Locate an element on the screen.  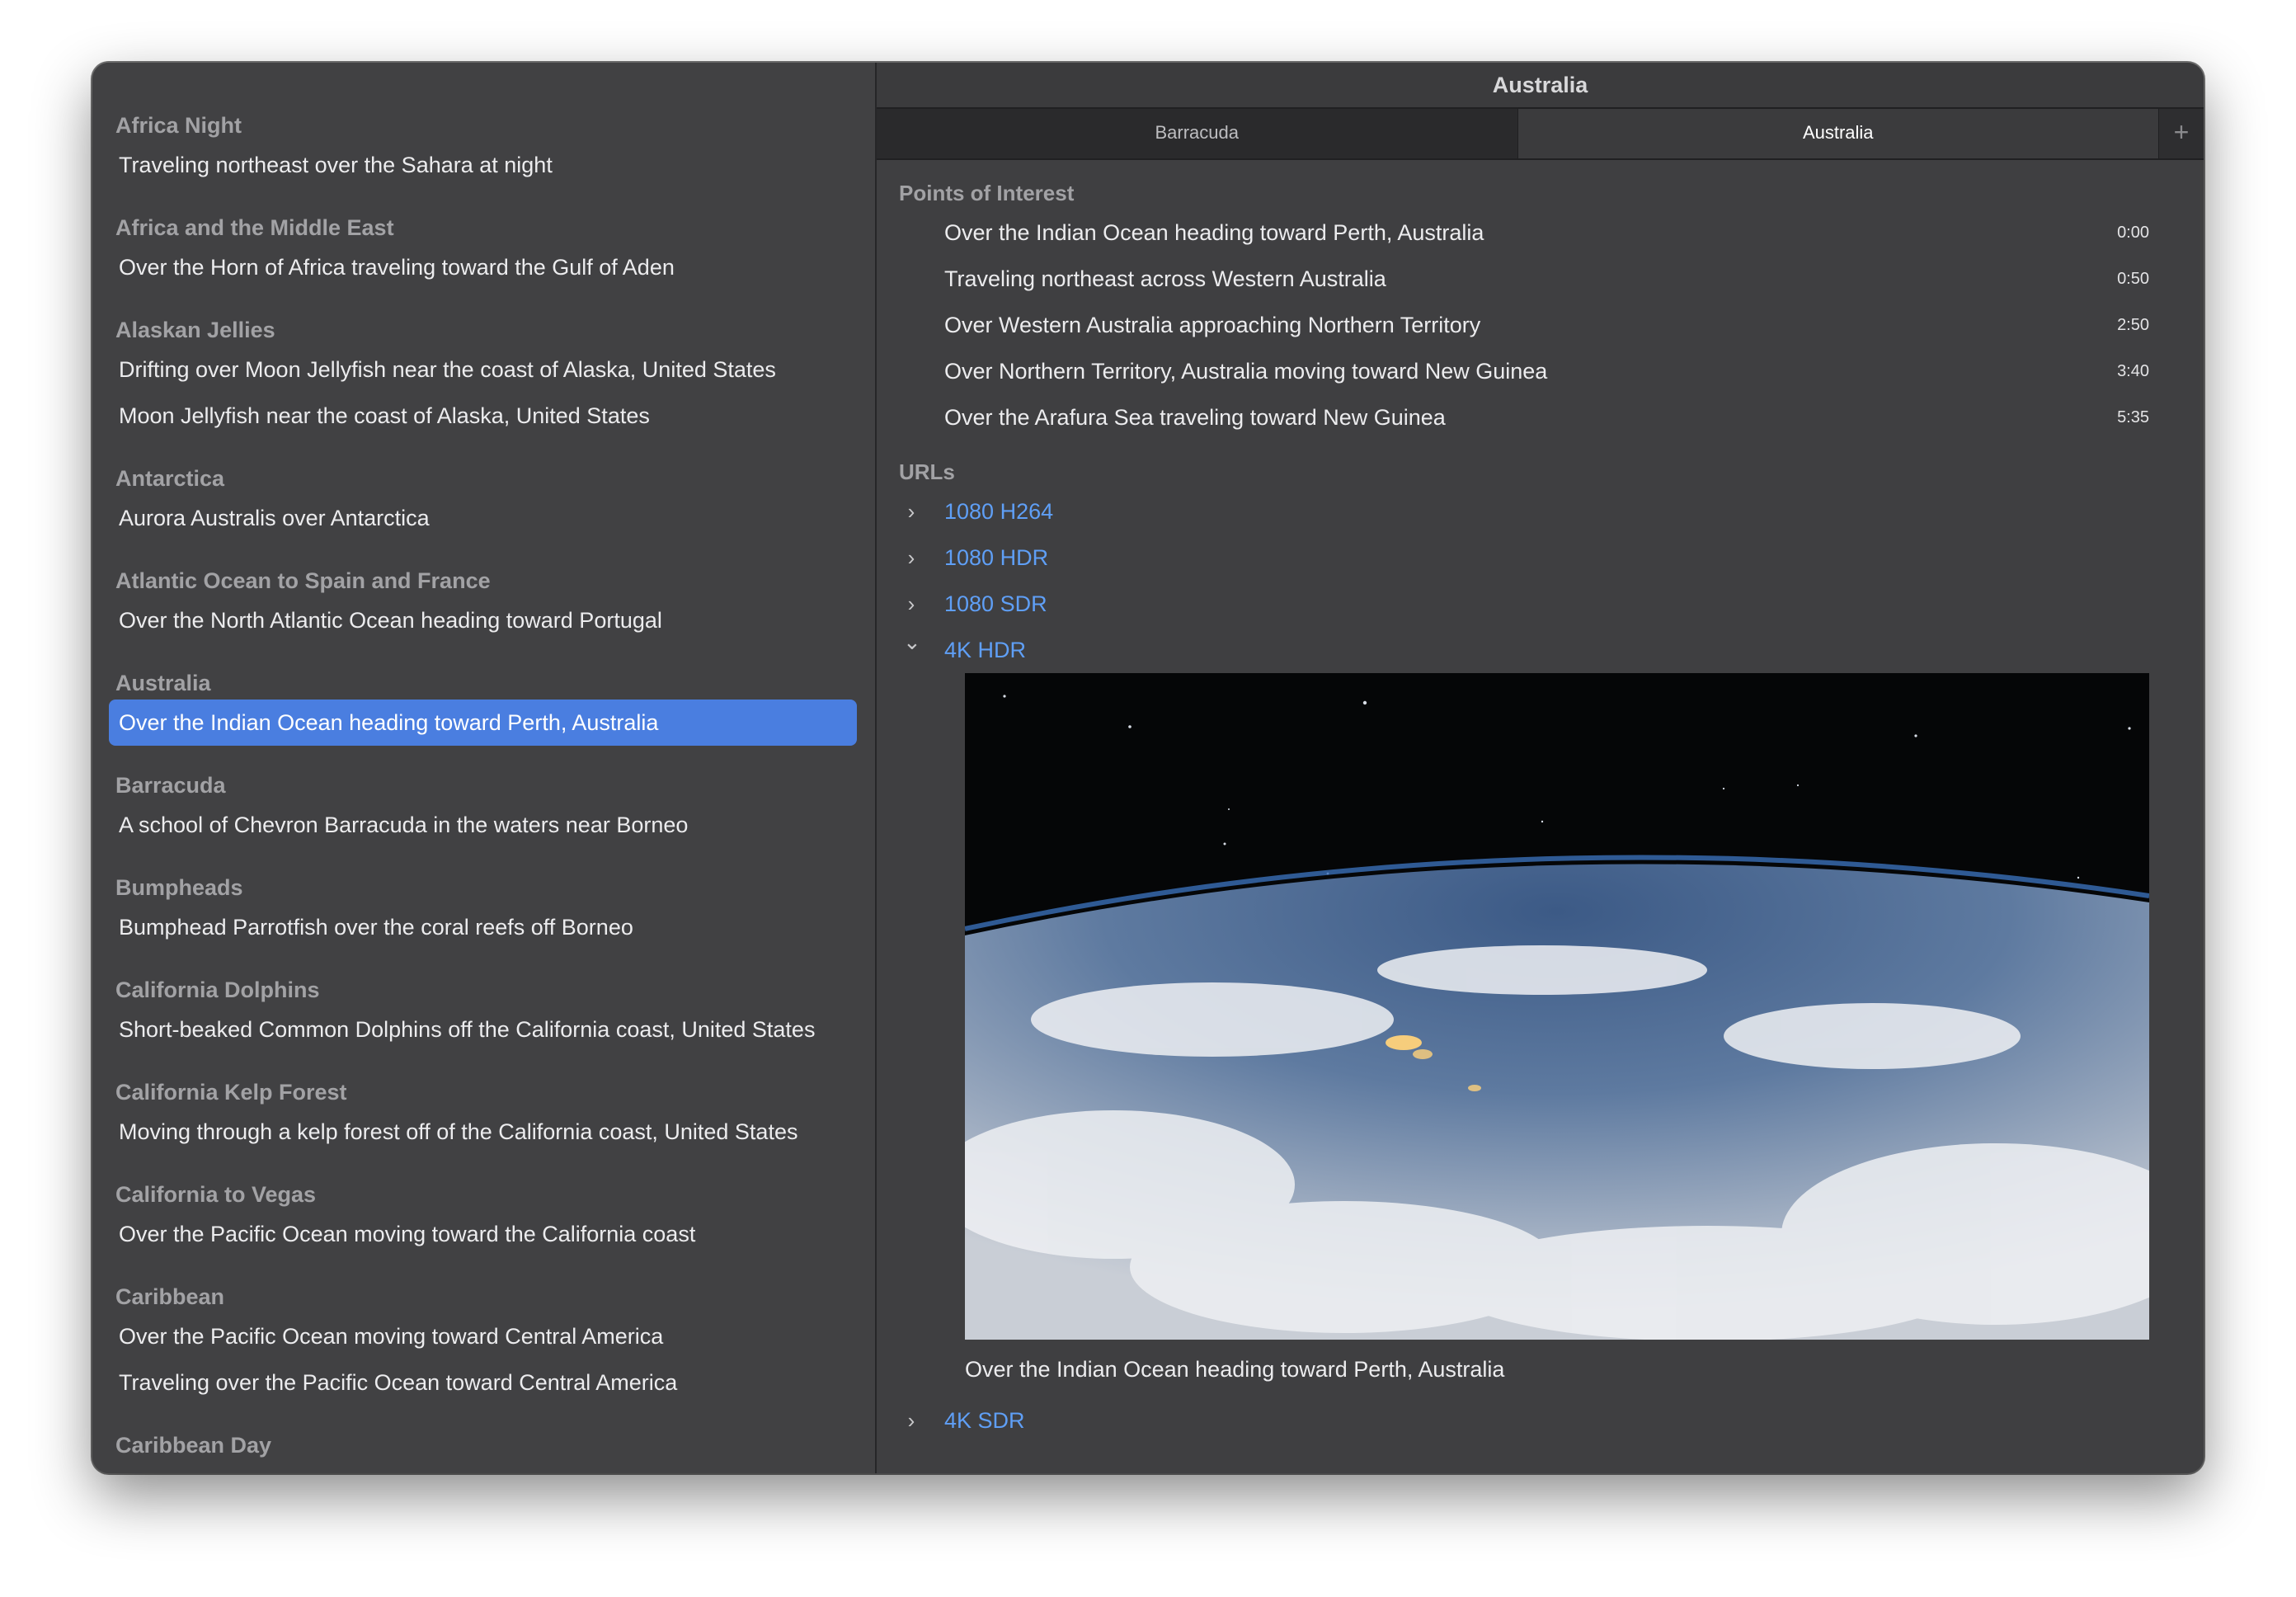
tab-australia: Australia is located at coordinates (1838, 133).